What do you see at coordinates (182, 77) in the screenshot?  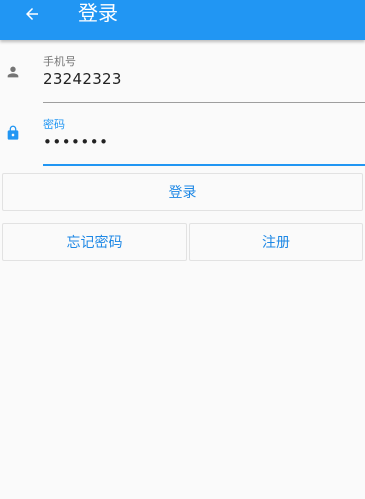 I see `phone-field: 手机号 23242323` at bounding box center [182, 77].